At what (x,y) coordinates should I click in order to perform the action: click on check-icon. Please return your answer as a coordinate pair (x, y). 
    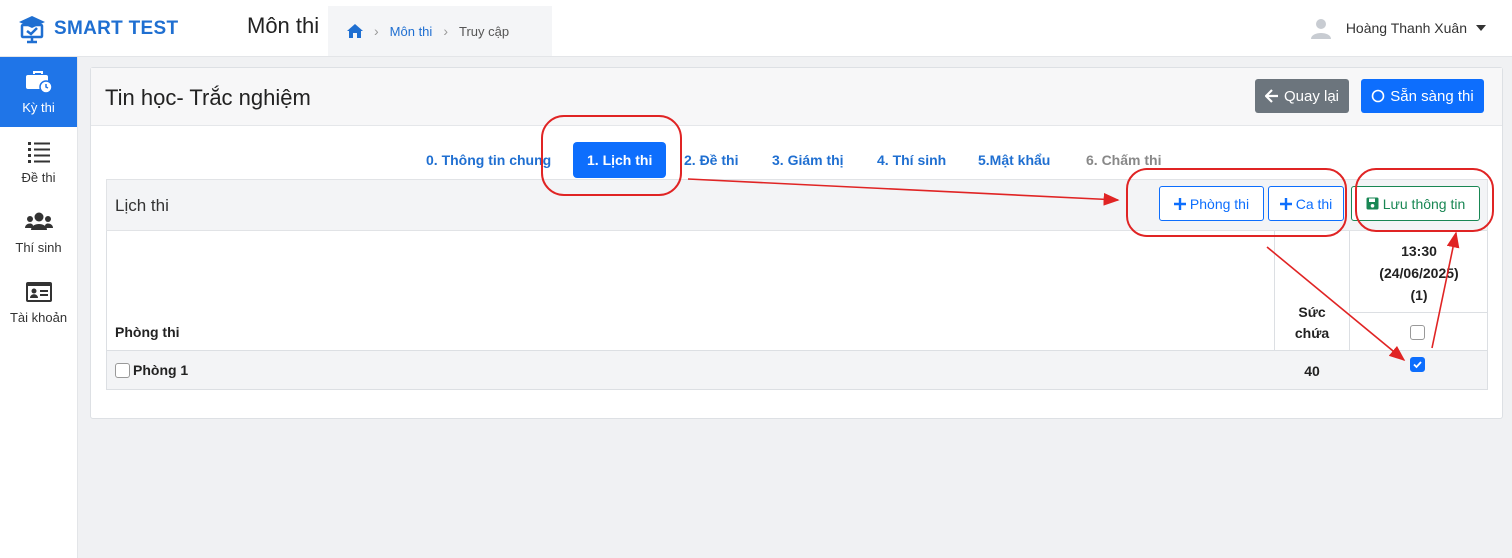
    Looking at the image, I should click on (1417, 365).